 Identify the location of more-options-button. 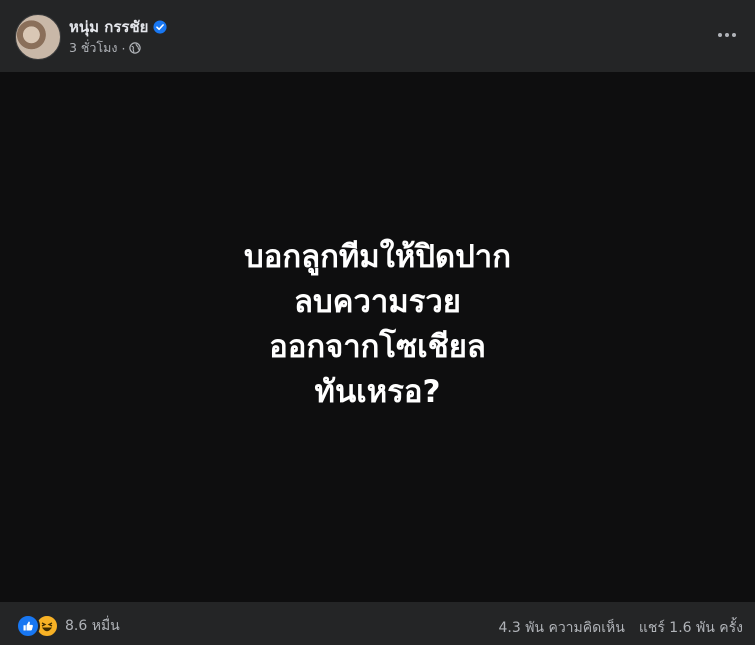
(727, 35).